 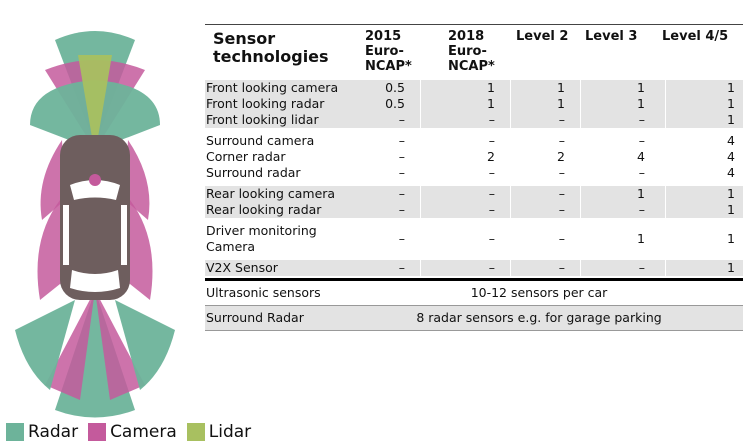 I want to click on col-header-2018: 2018 Euro-NCAP*, so click(x=471, y=51).